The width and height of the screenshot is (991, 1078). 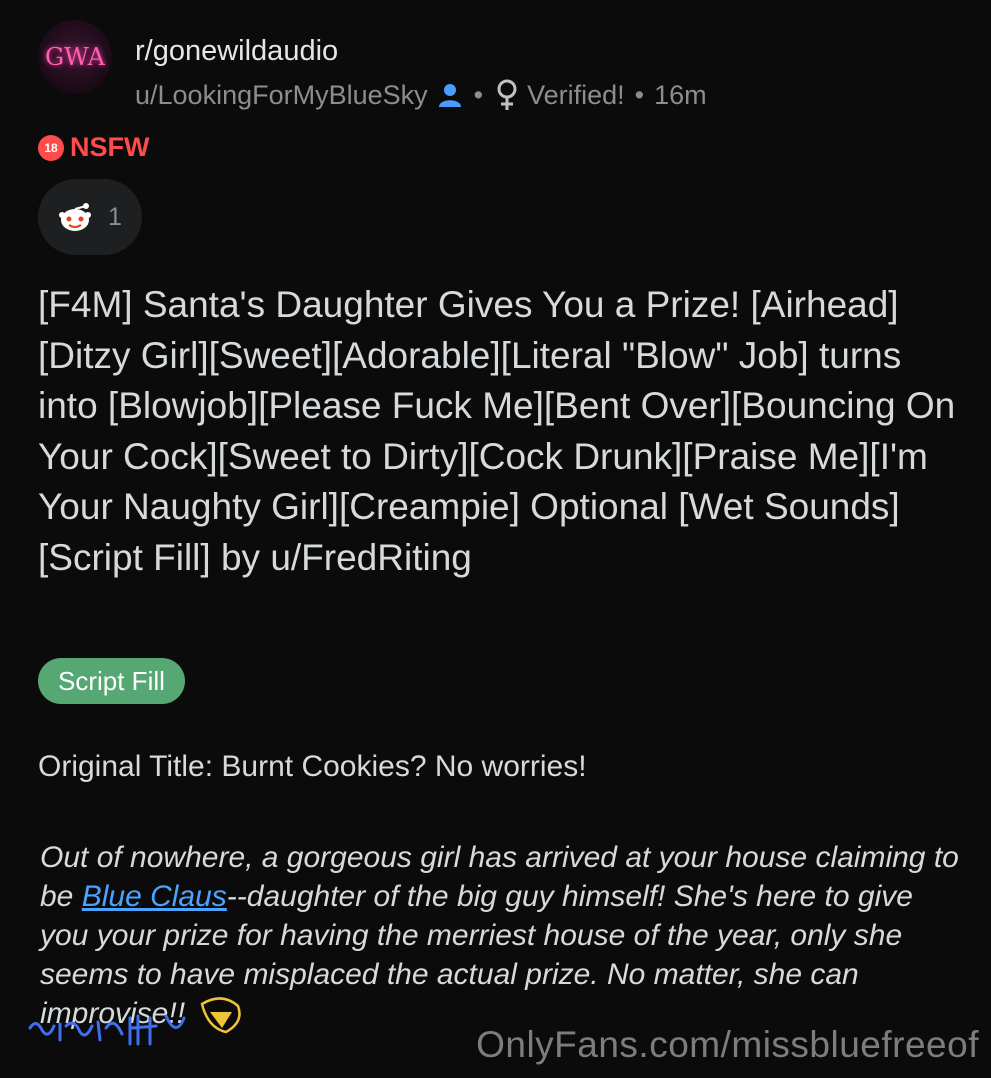 What do you see at coordinates (680, 94) in the screenshot?
I see `post-time: 16m` at bounding box center [680, 94].